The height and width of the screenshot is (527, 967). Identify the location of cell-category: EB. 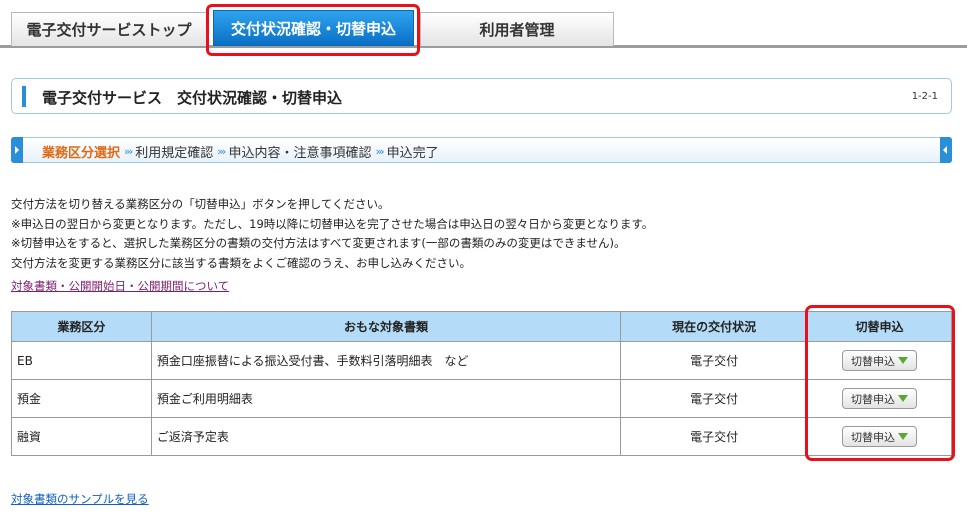
(81, 360).